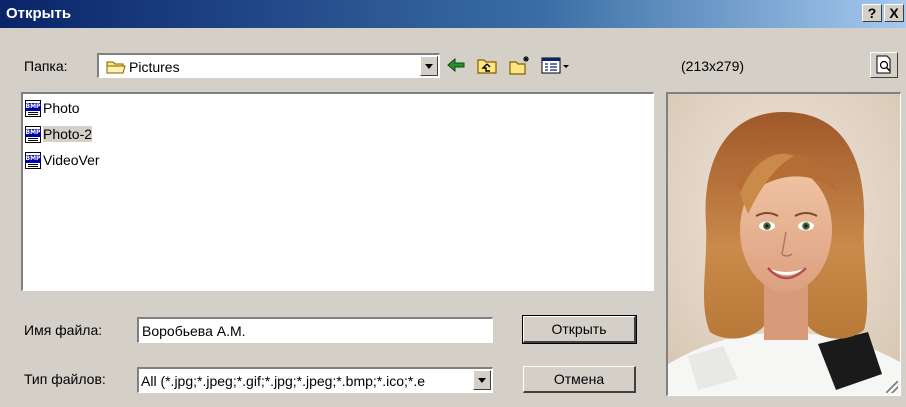  What do you see at coordinates (315, 330) in the screenshot?
I see `filename-input: Воробьева А.М.` at bounding box center [315, 330].